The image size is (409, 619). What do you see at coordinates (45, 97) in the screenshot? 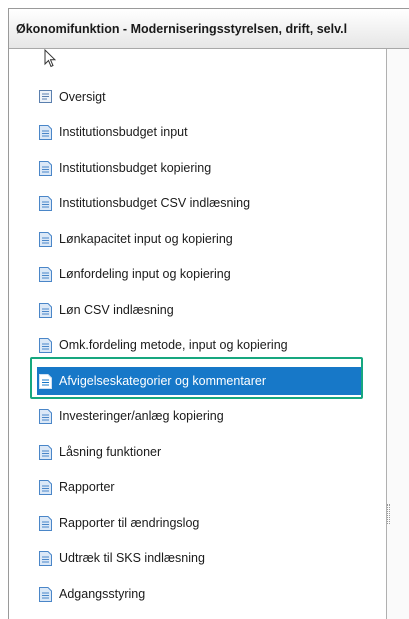
I see `overview-icon` at bounding box center [45, 97].